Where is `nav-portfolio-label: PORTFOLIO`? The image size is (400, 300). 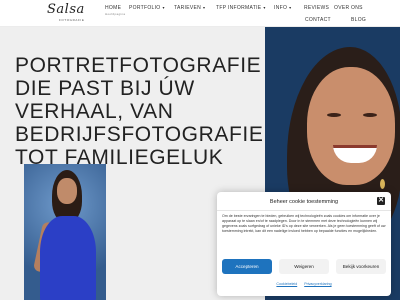
nav-portfolio-label: PORTFOLIO is located at coordinates (145, 8).